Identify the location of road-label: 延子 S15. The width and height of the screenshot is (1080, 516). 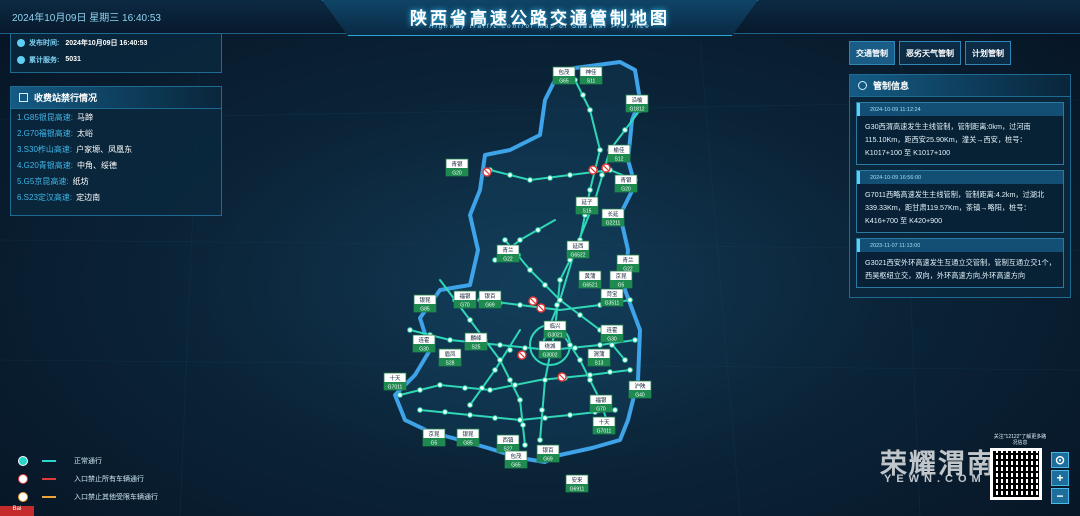
(587, 205).